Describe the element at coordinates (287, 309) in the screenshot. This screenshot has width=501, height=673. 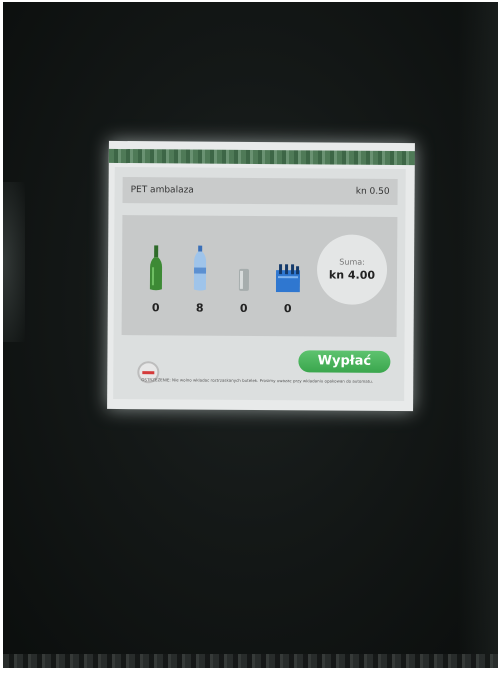
I see `crate-count: 0` at that location.